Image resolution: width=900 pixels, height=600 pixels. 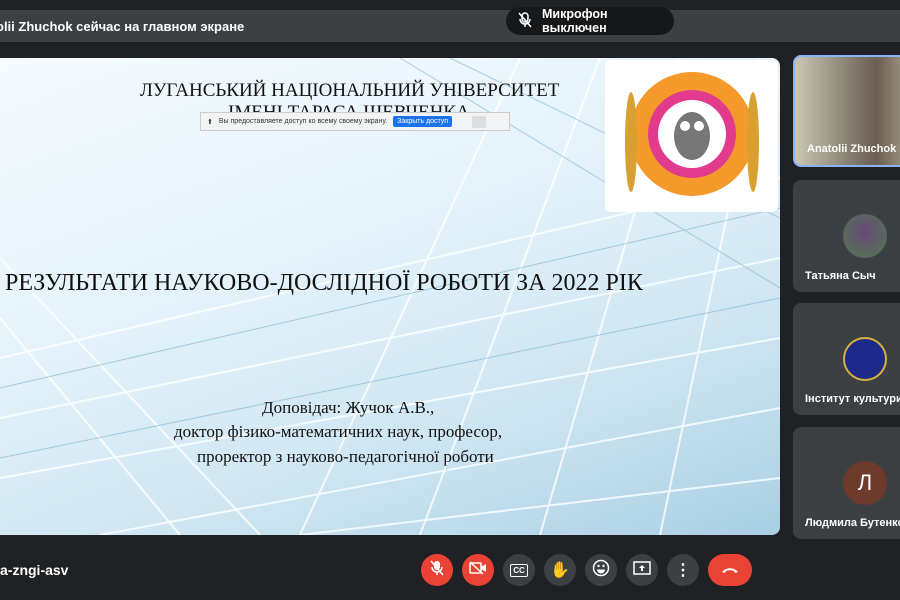 I want to click on present-screen-button, so click(x=642, y=570).